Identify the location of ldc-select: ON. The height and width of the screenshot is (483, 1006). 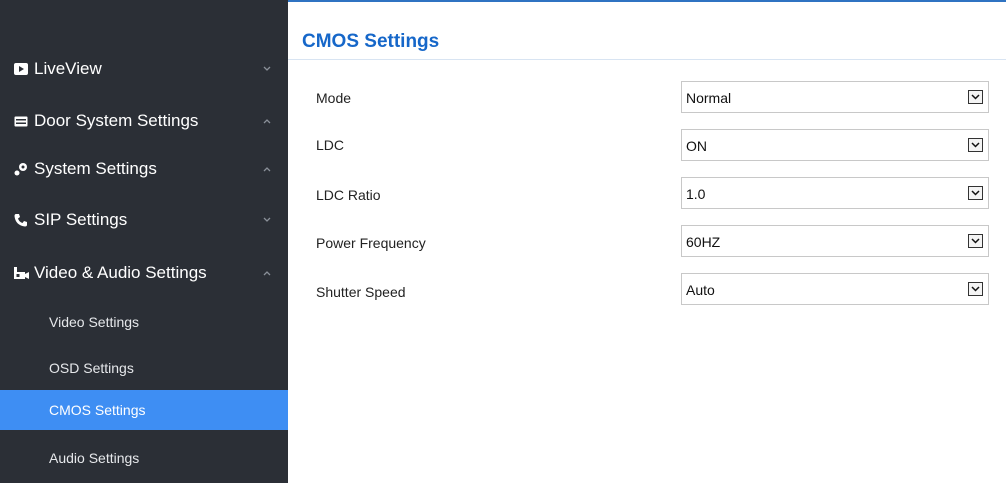
(835, 145).